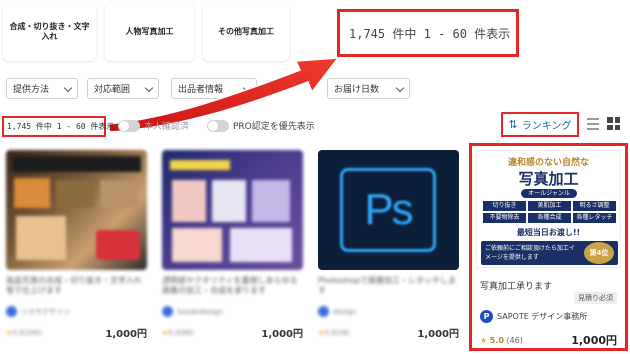 This screenshot has height=354, width=630. Describe the element at coordinates (513, 124) in the screenshot. I see `sort-icon: ⇅` at that location.